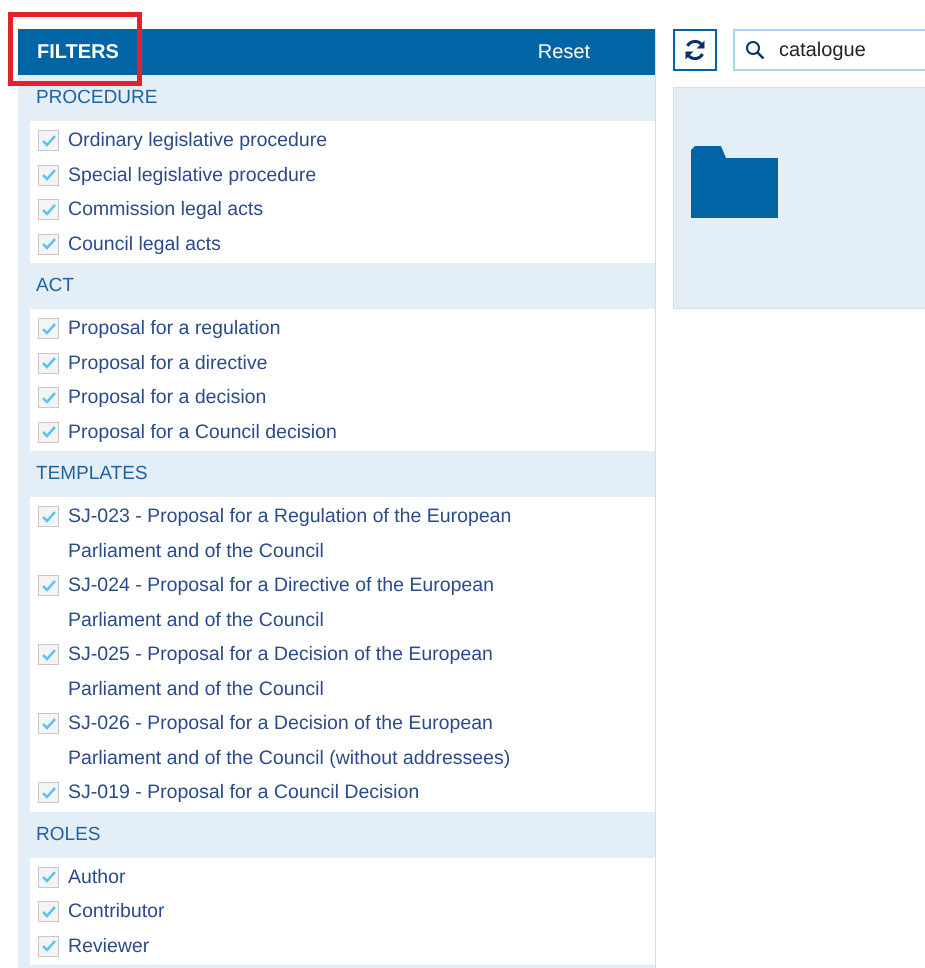 This screenshot has width=925, height=968. I want to click on checkbox-label: Proposal for a directive, so click(168, 363).